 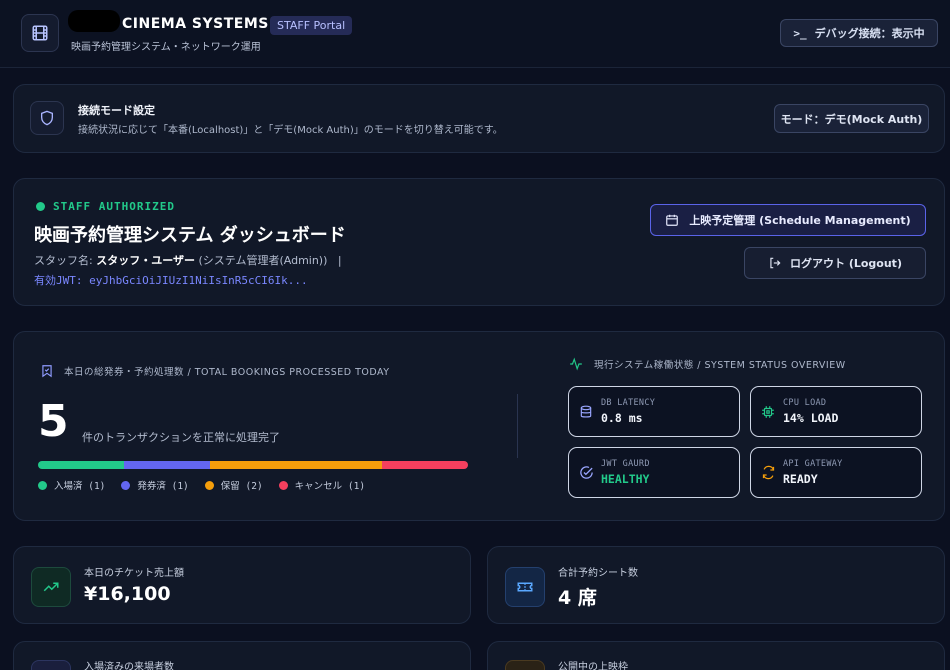 I want to click on legend-label: 保留 (2), so click(x=241, y=486).